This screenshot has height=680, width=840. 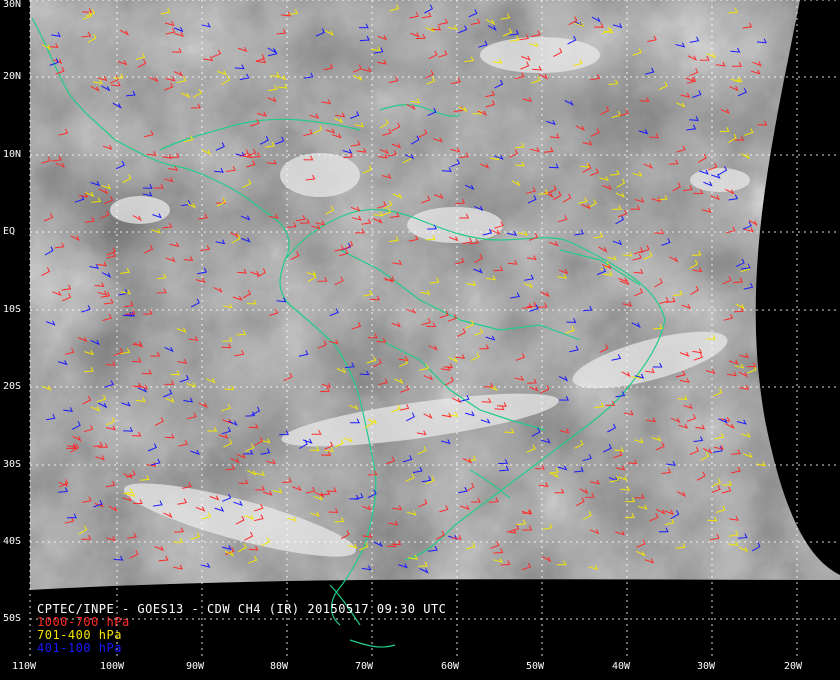 What do you see at coordinates (535, 666) in the screenshot?
I see `lon-label-50w: 50W` at bounding box center [535, 666].